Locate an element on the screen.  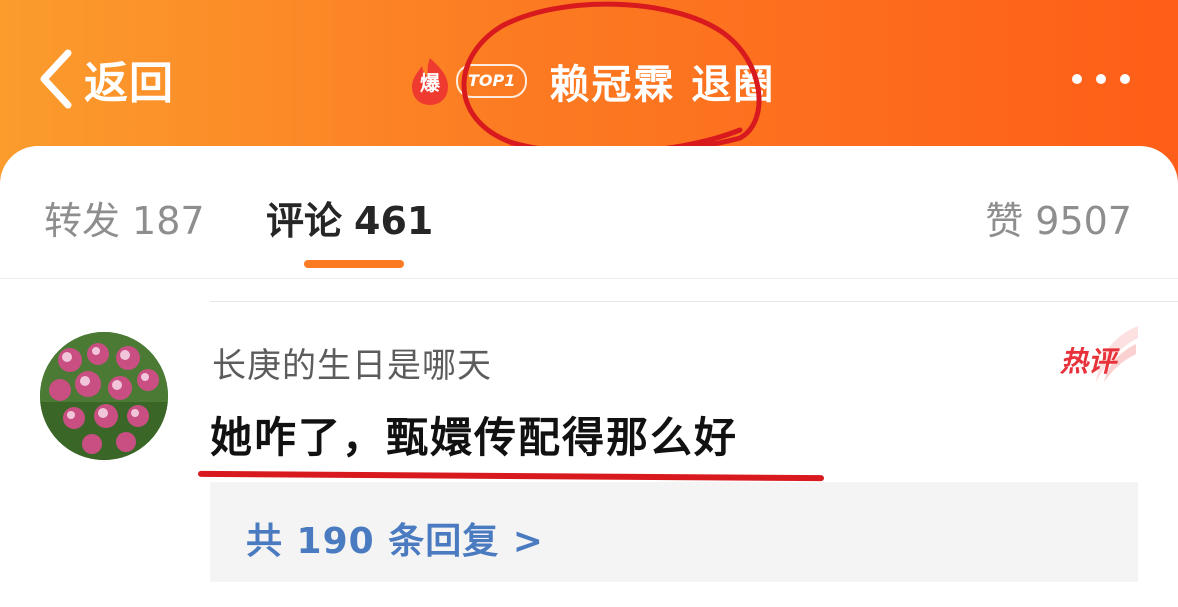
hot-comment-label: 热评 is located at coordinates (1088, 361).